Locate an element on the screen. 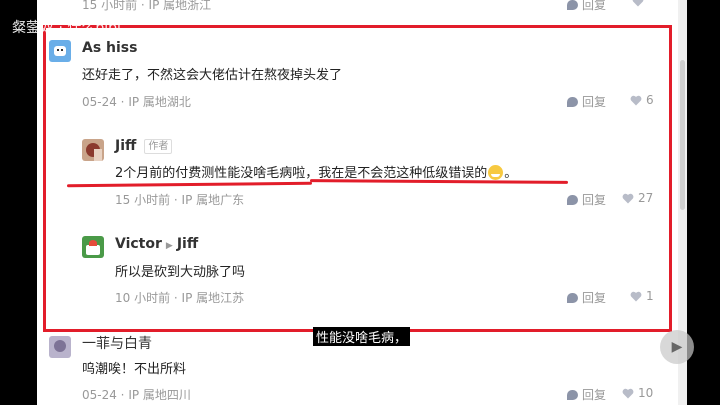 This screenshot has height=405, width=720. comment-author: 一菲与白青 is located at coordinates (117, 343).